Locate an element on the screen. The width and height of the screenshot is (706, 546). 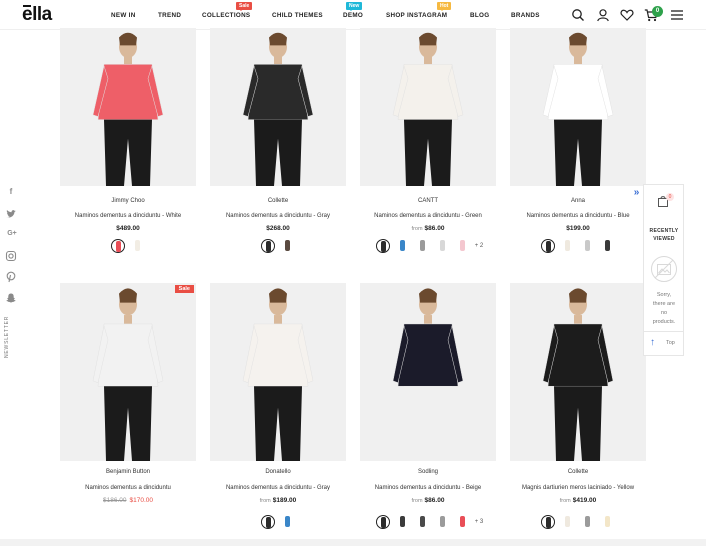
product-price: from $419.00 is located at coordinates (578, 500).